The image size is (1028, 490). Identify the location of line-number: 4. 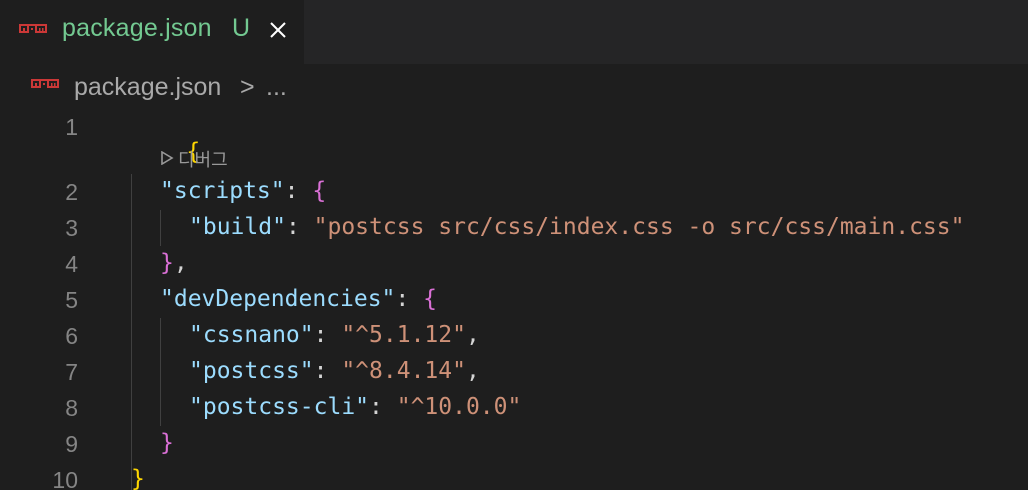
(71, 264).